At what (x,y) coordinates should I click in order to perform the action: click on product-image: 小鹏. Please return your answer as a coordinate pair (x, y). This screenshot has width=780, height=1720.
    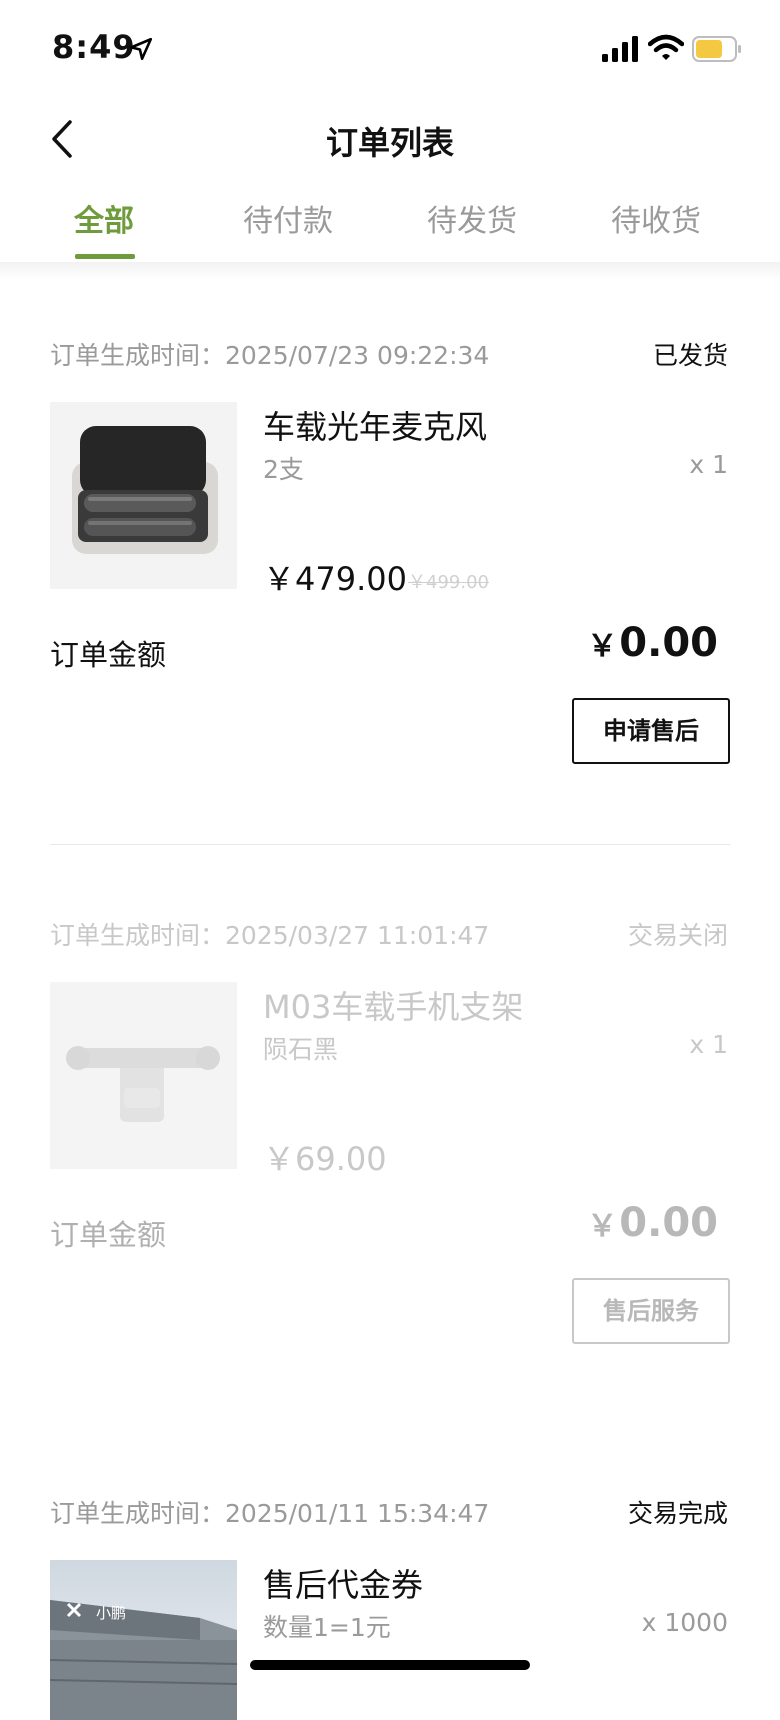
    Looking at the image, I should click on (143, 1640).